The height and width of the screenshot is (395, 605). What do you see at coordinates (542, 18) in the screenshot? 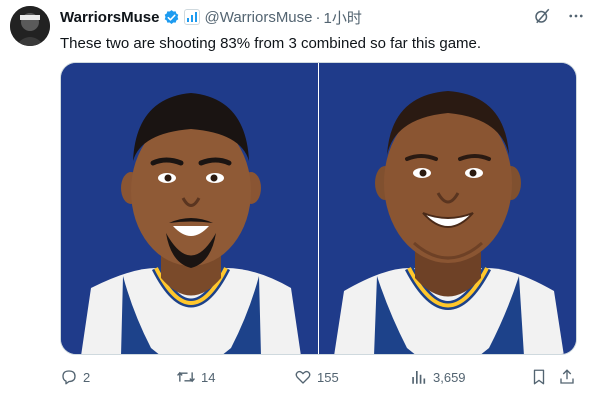
I see `grok-icon` at bounding box center [542, 18].